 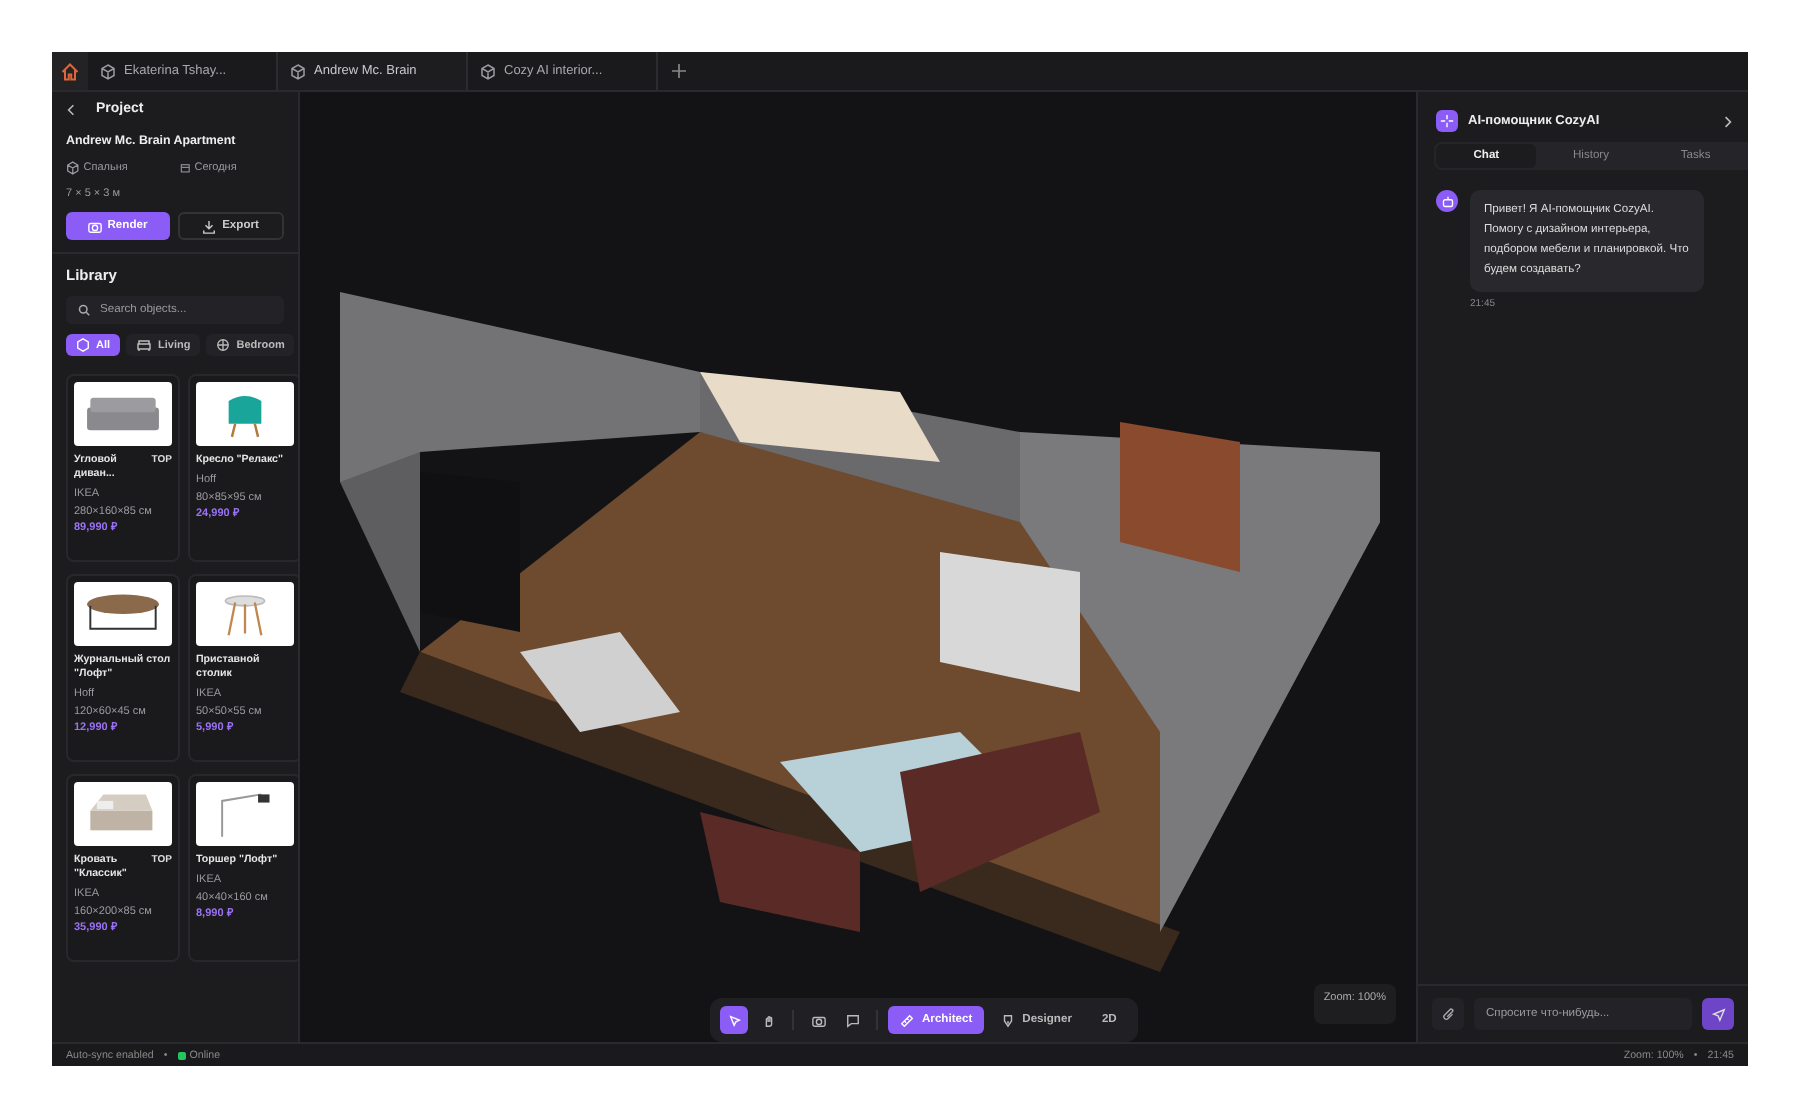 What do you see at coordinates (70, 71) in the screenshot?
I see `home-icon` at bounding box center [70, 71].